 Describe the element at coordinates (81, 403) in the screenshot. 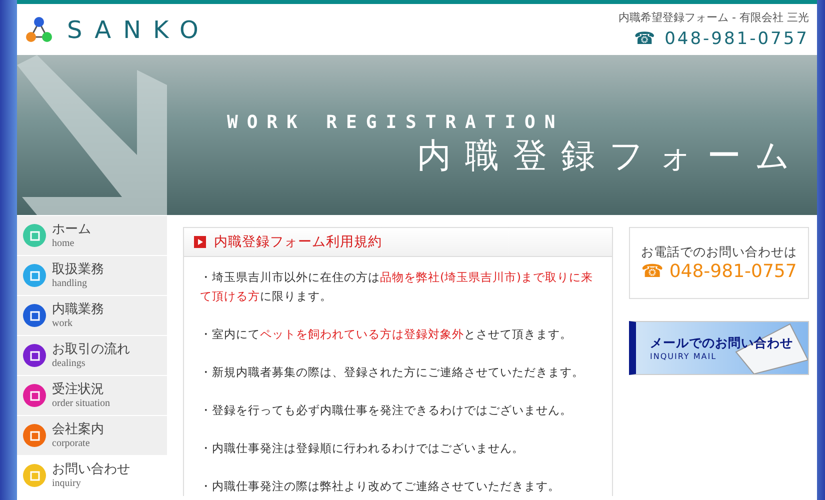

I see `nav-sublabel: order situation` at that location.